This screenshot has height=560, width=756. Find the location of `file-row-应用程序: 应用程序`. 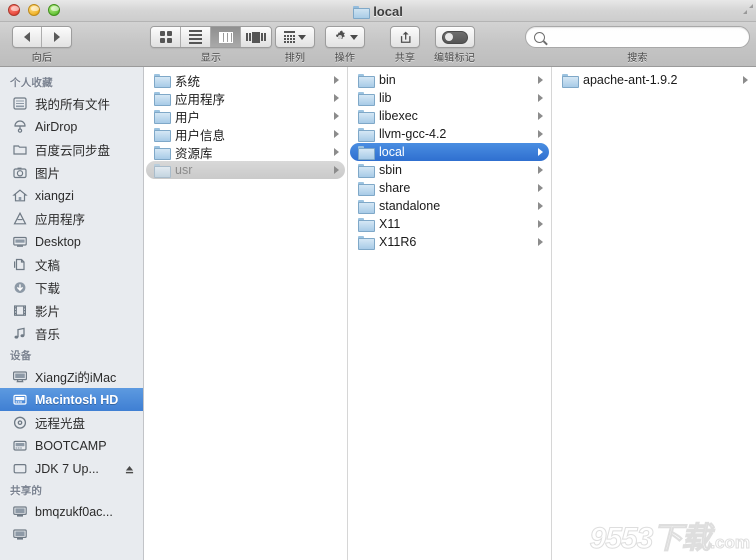

file-row-应用程序: 应用程序 is located at coordinates (245, 98).